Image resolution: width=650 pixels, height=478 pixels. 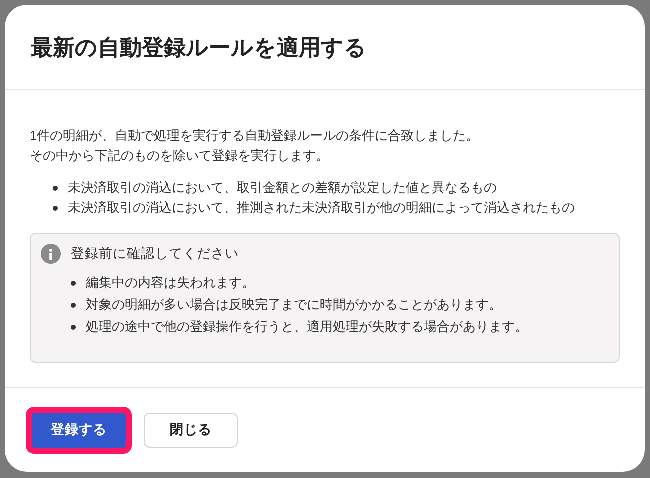 I want to click on message-text: その中から下記のものを除いて登録を実行します。, so click(x=179, y=156).